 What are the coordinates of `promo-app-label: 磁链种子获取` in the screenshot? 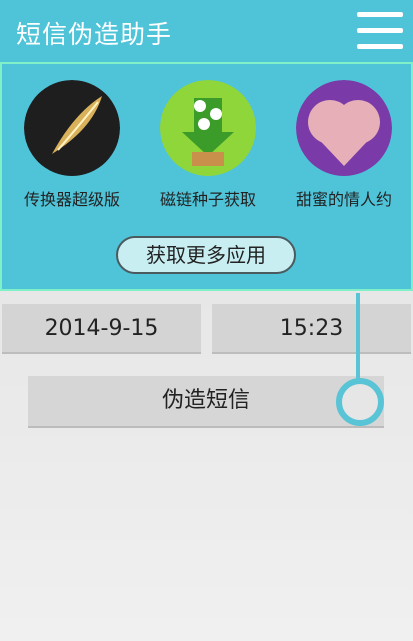 It's located at (207, 199).